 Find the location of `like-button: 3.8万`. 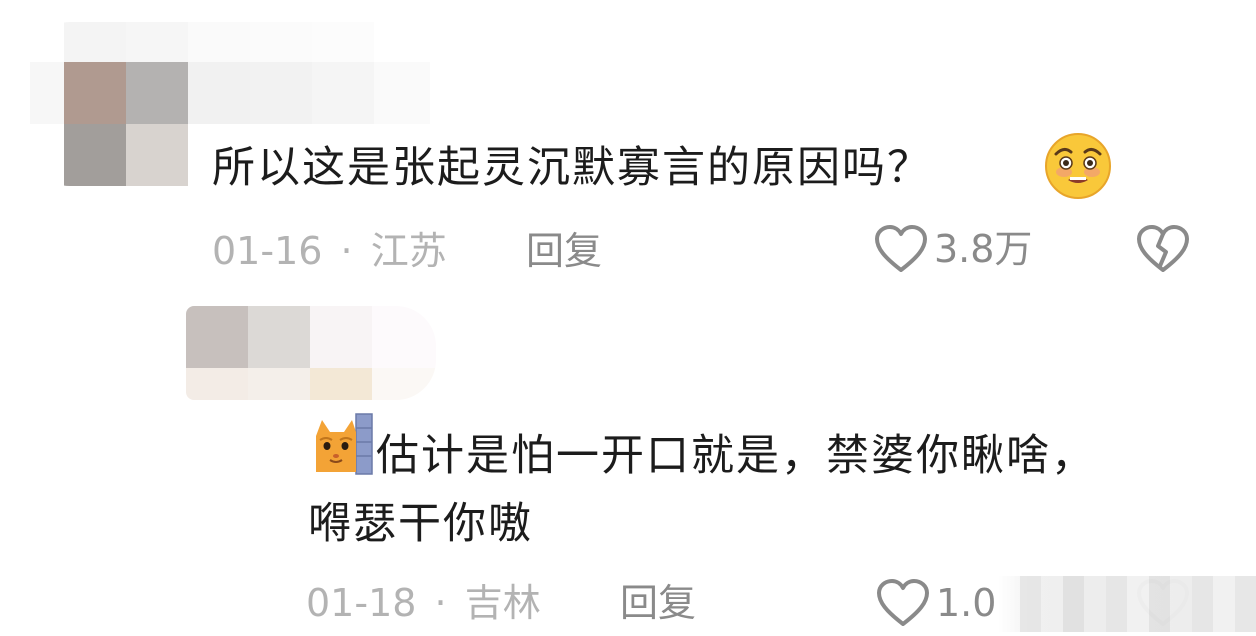

like-button: 3.8万 is located at coordinates (953, 249).